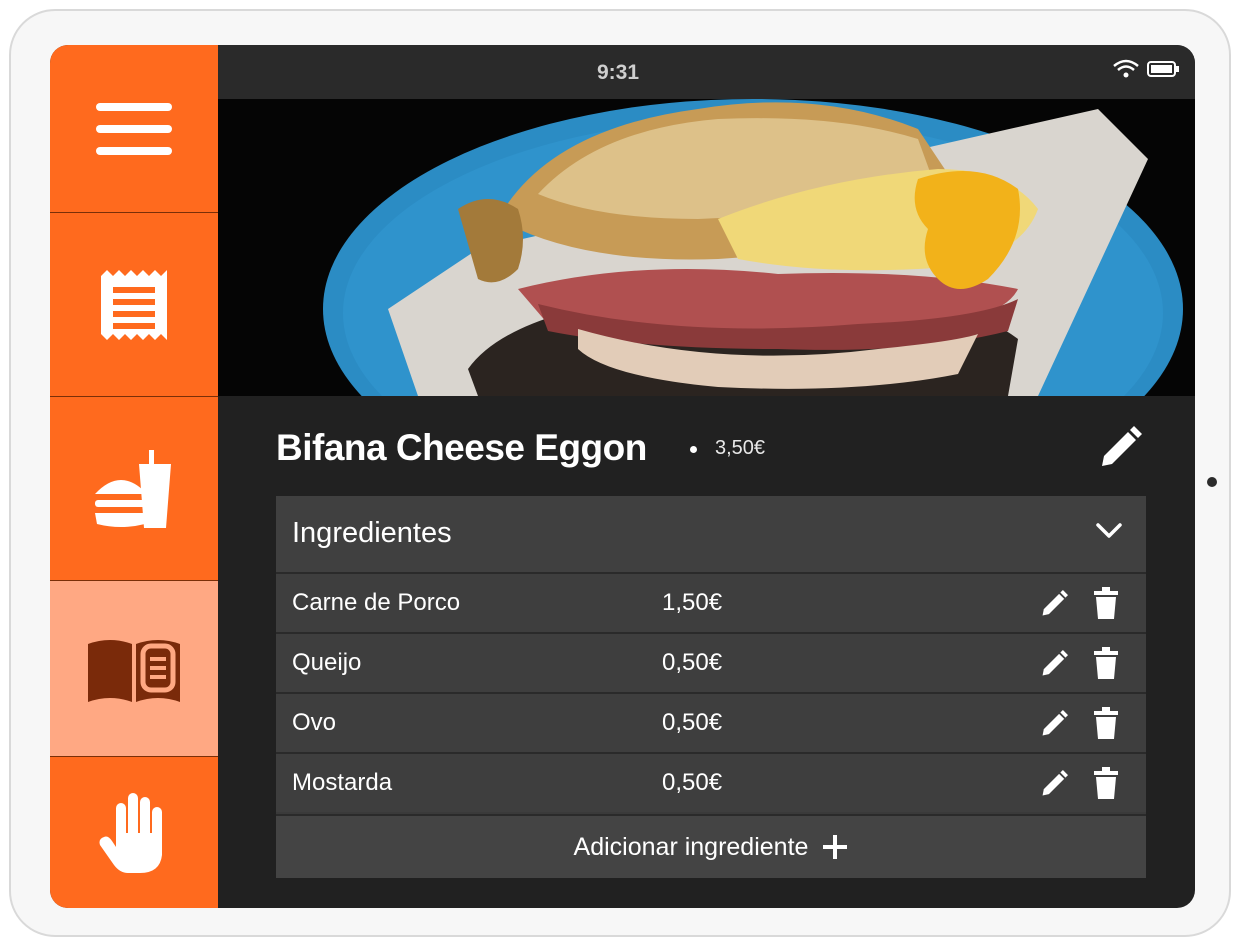  What do you see at coordinates (740, 448) in the screenshot?
I see `product-price: 3,50€` at bounding box center [740, 448].